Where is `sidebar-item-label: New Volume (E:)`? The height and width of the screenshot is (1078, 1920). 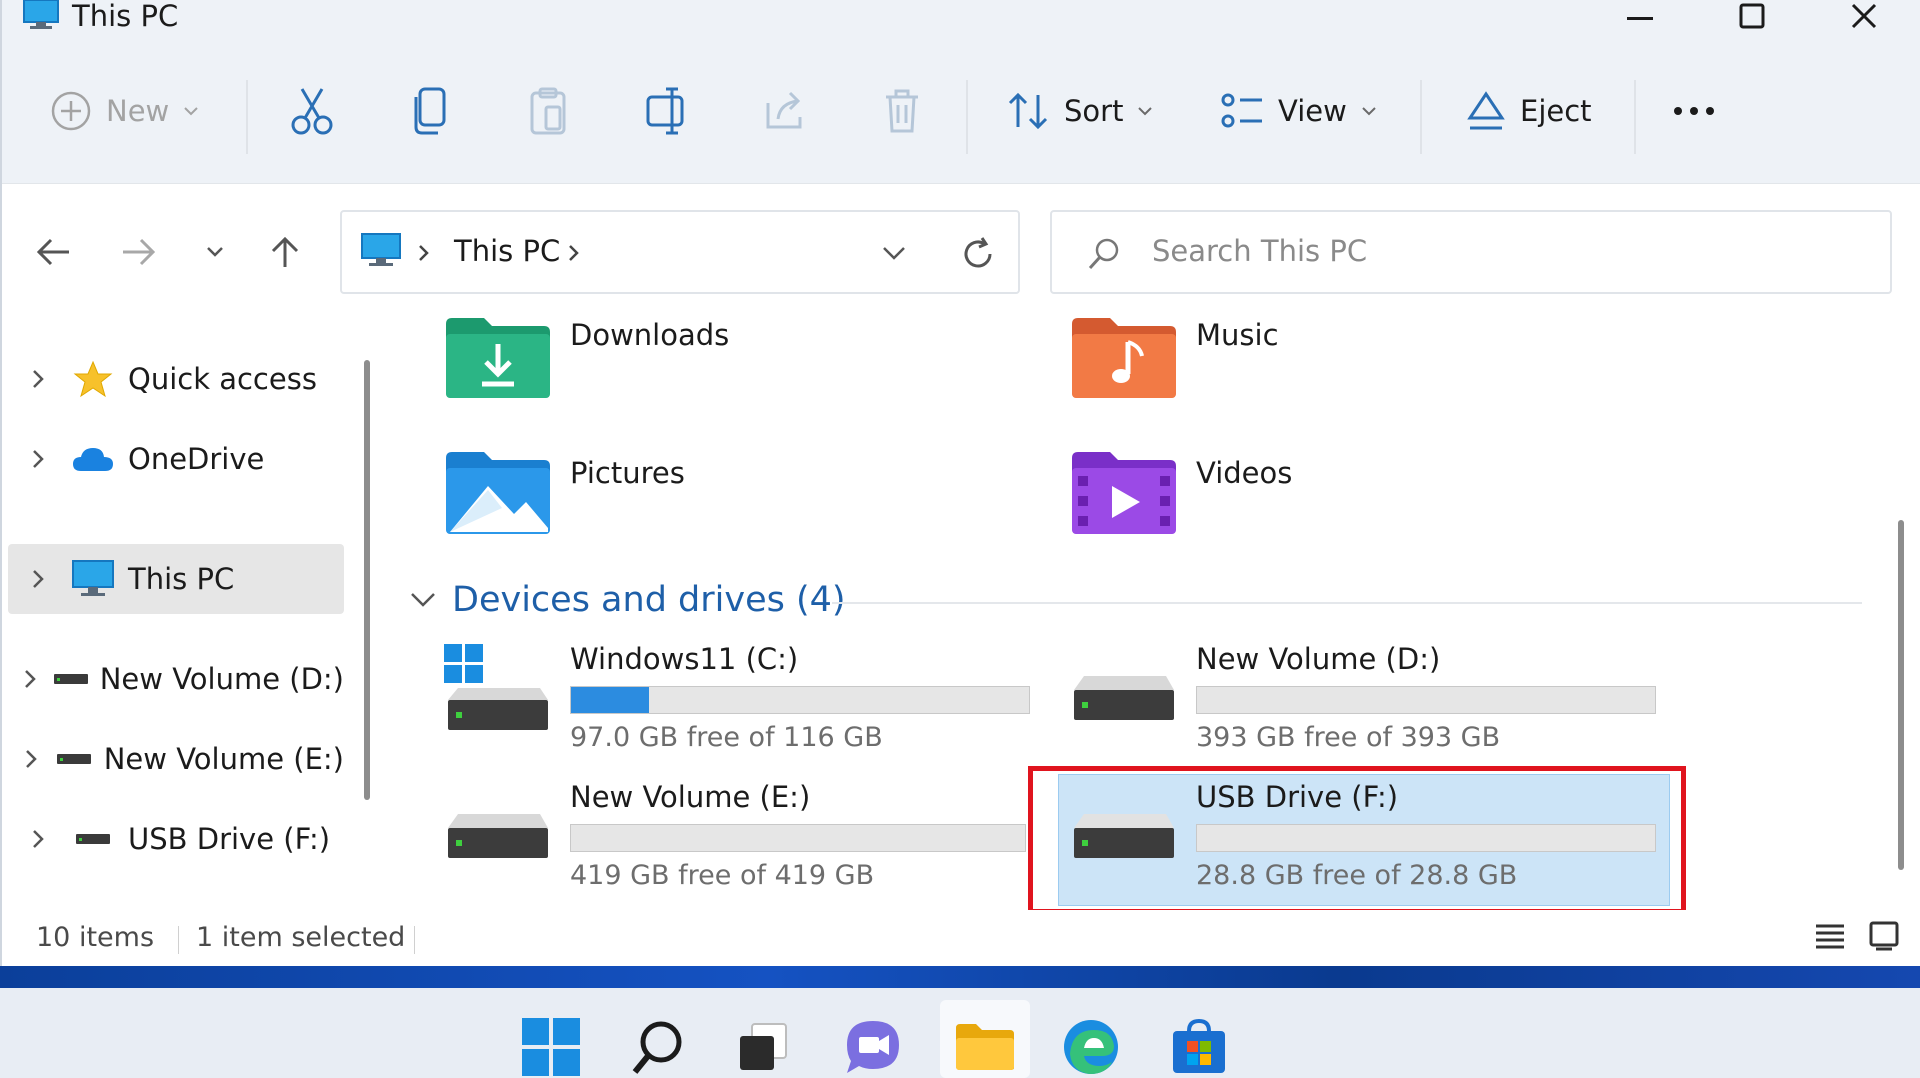
sidebar-item-label: New Volume (E:) is located at coordinates (223, 759).